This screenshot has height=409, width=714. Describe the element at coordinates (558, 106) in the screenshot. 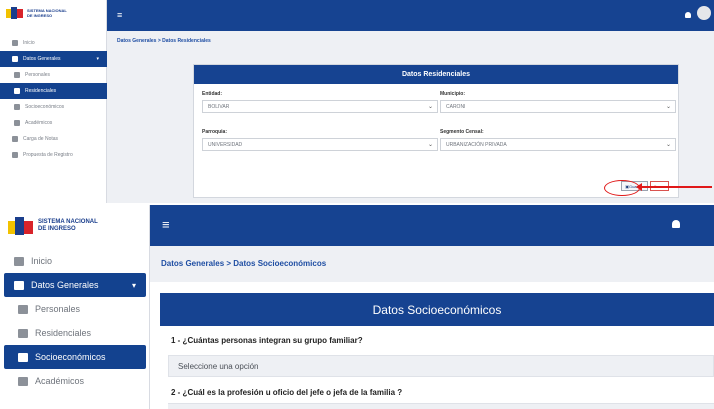

I see `municipio-select: CARONI ⌄` at that location.